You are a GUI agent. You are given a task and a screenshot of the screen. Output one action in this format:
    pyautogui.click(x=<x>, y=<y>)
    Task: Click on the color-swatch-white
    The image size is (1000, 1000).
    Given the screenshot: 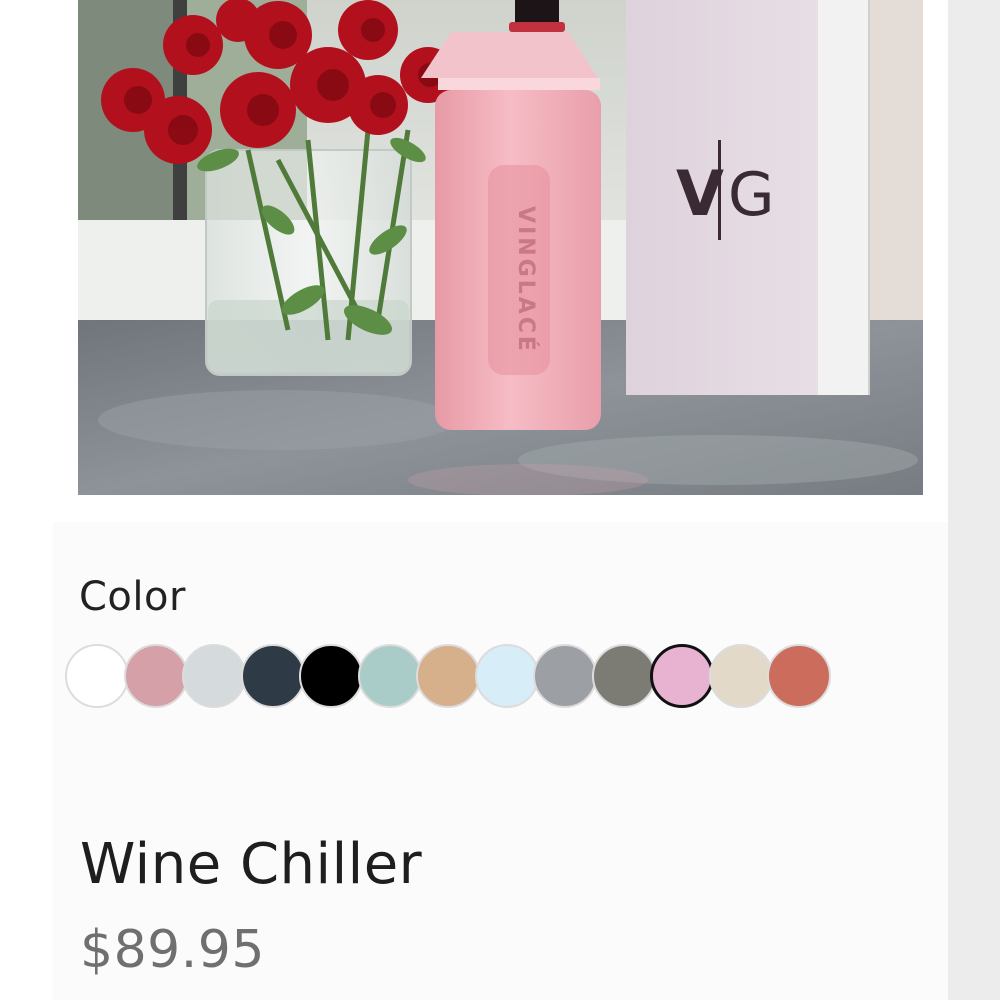 What is the action you would take?
    pyautogui.click(x=97, y=676)
    